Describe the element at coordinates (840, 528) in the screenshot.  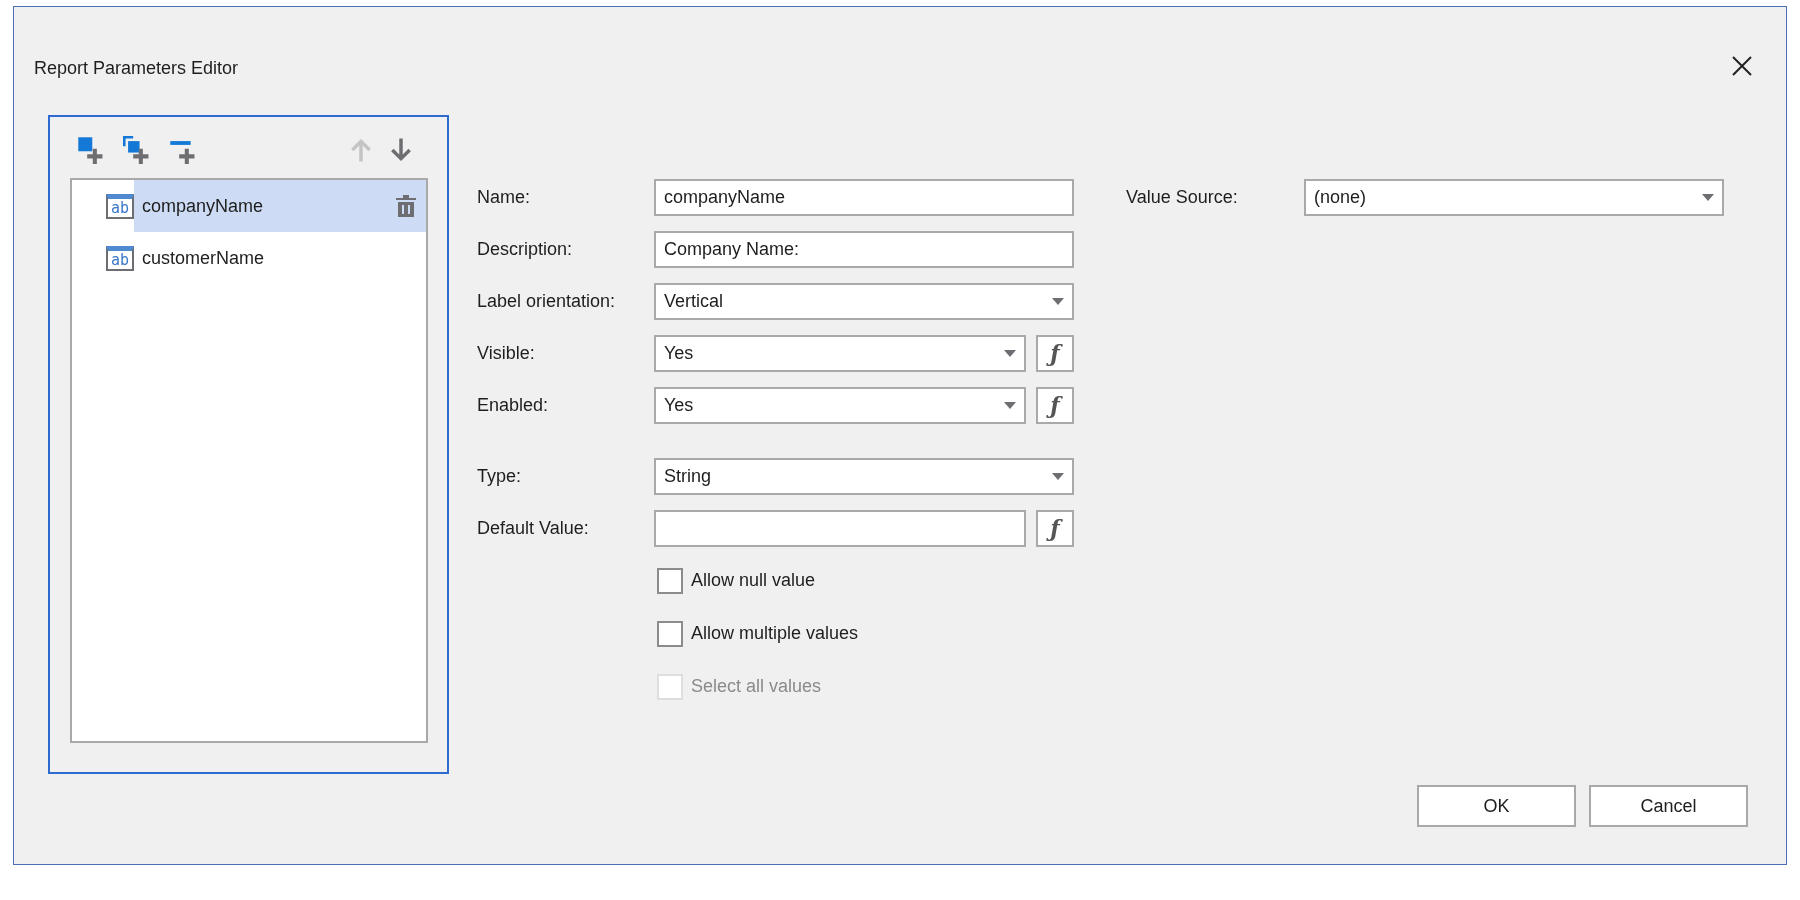
I see `input-field` at that location.